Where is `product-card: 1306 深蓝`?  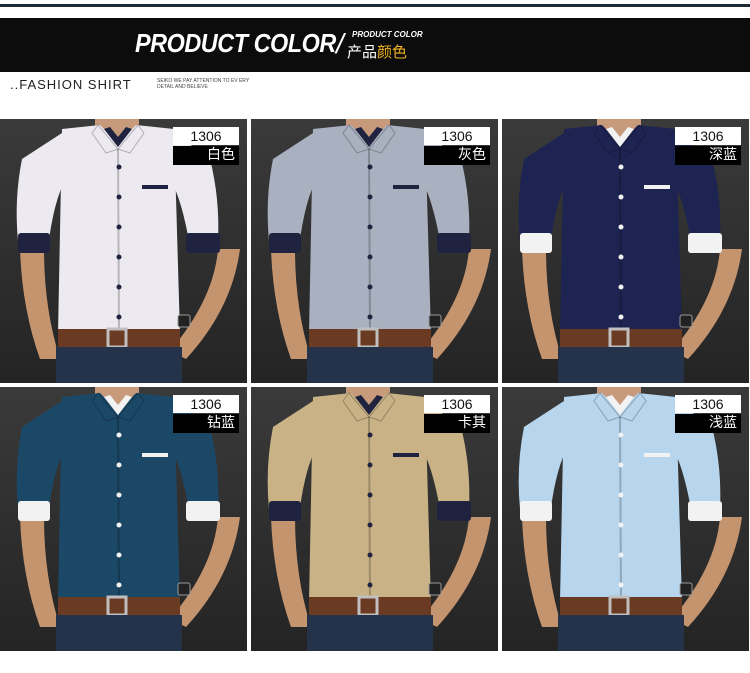
product-card: 1306 深蓝 is located at coordinates (625, 251).